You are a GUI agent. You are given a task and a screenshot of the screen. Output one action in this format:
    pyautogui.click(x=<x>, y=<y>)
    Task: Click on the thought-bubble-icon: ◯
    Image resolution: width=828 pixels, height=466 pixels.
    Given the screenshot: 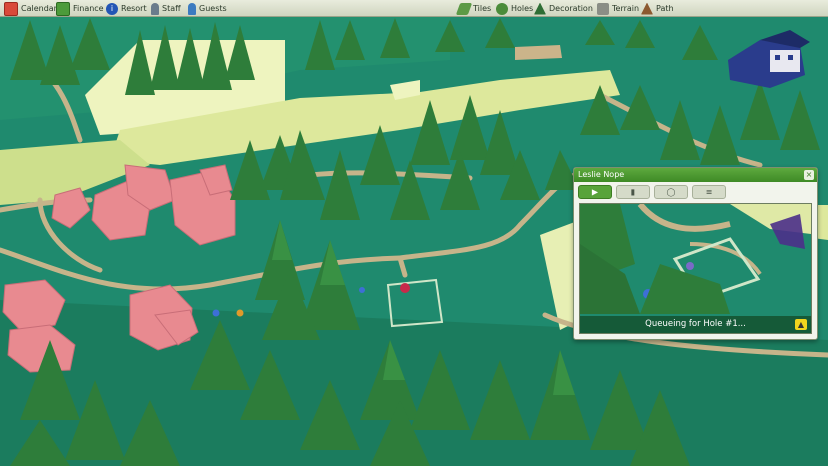 What is the action you would take?
    pyautogui.click(x=671, y=192)
    